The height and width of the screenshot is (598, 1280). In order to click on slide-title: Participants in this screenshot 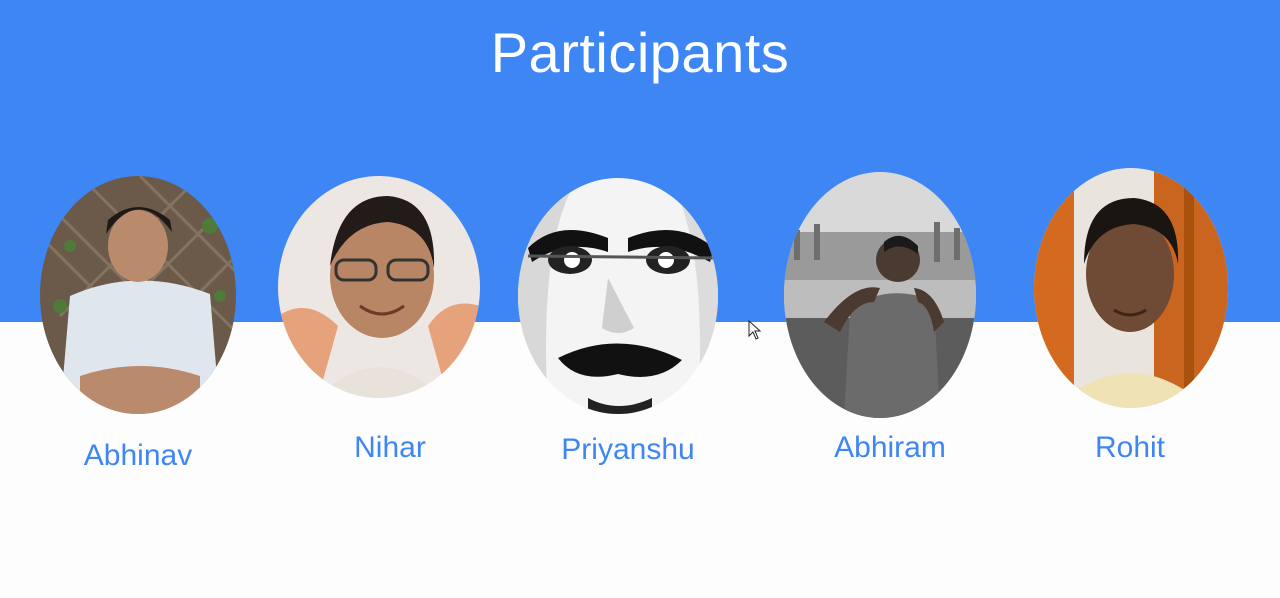, I will do `click(640, 52)`.